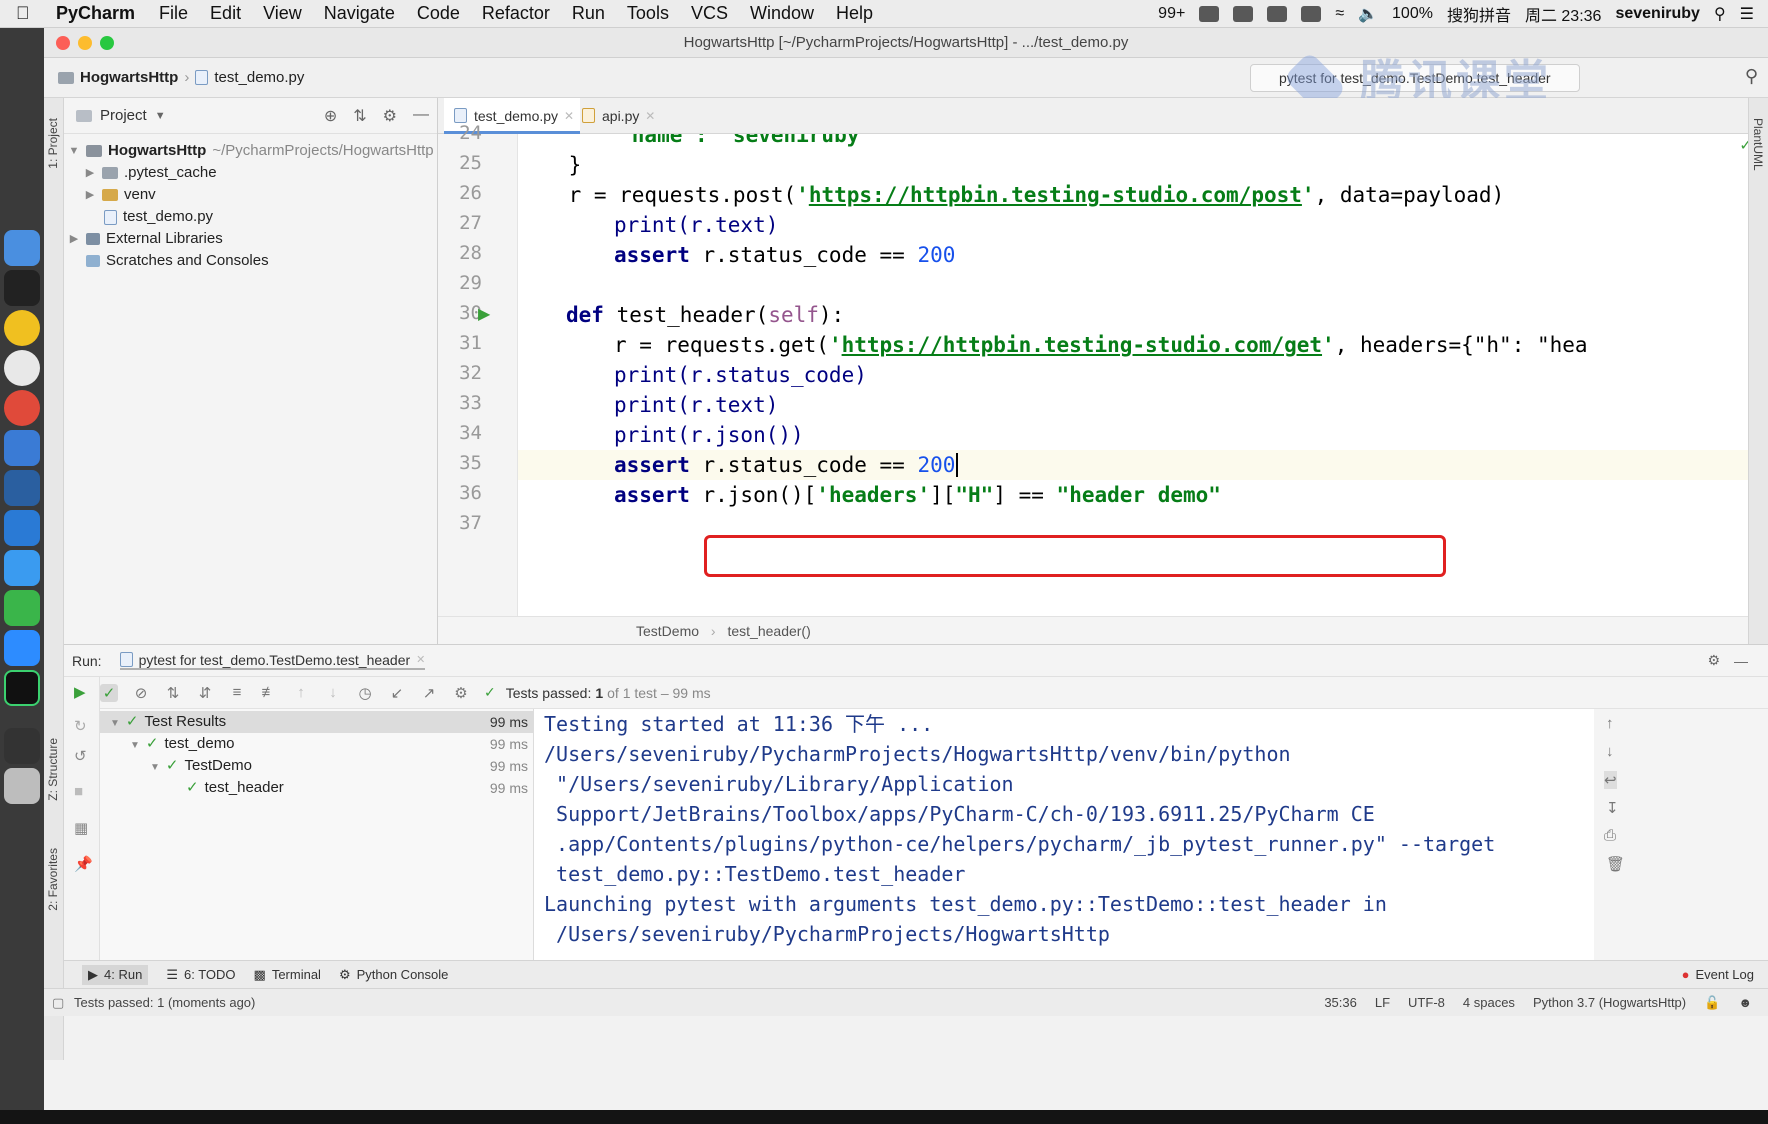 Image resolution: width=1768 pixels, height=1124 pixels. What do you see at coordinates (1610, 835) in the screenshot?
I see `print-icon: ⎙` at bounding box center [1610, 835].